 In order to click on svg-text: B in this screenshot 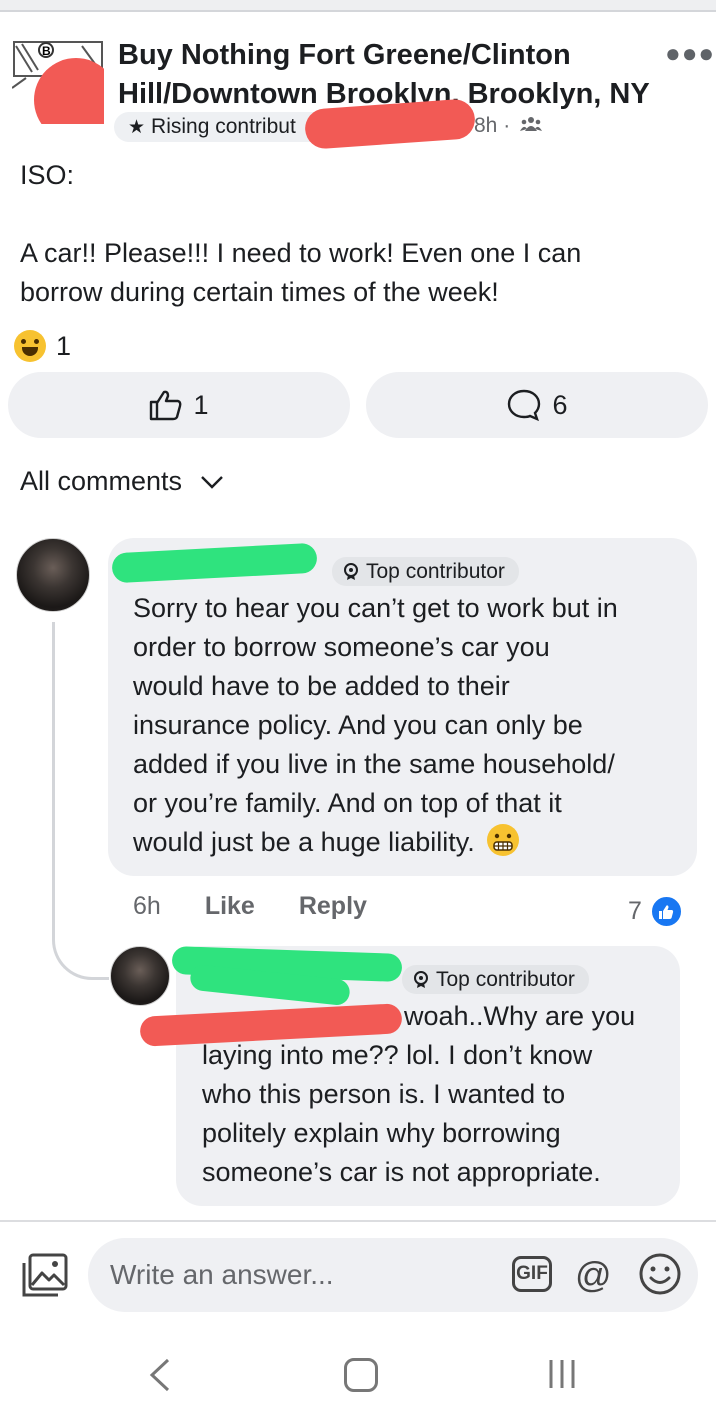, I will do `click(46, 51)`.